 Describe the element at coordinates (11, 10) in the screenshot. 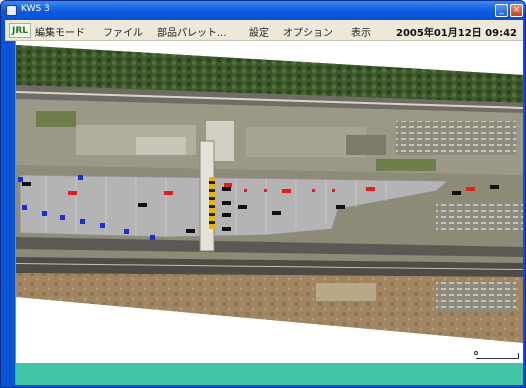

I see `app-icon` at that location.